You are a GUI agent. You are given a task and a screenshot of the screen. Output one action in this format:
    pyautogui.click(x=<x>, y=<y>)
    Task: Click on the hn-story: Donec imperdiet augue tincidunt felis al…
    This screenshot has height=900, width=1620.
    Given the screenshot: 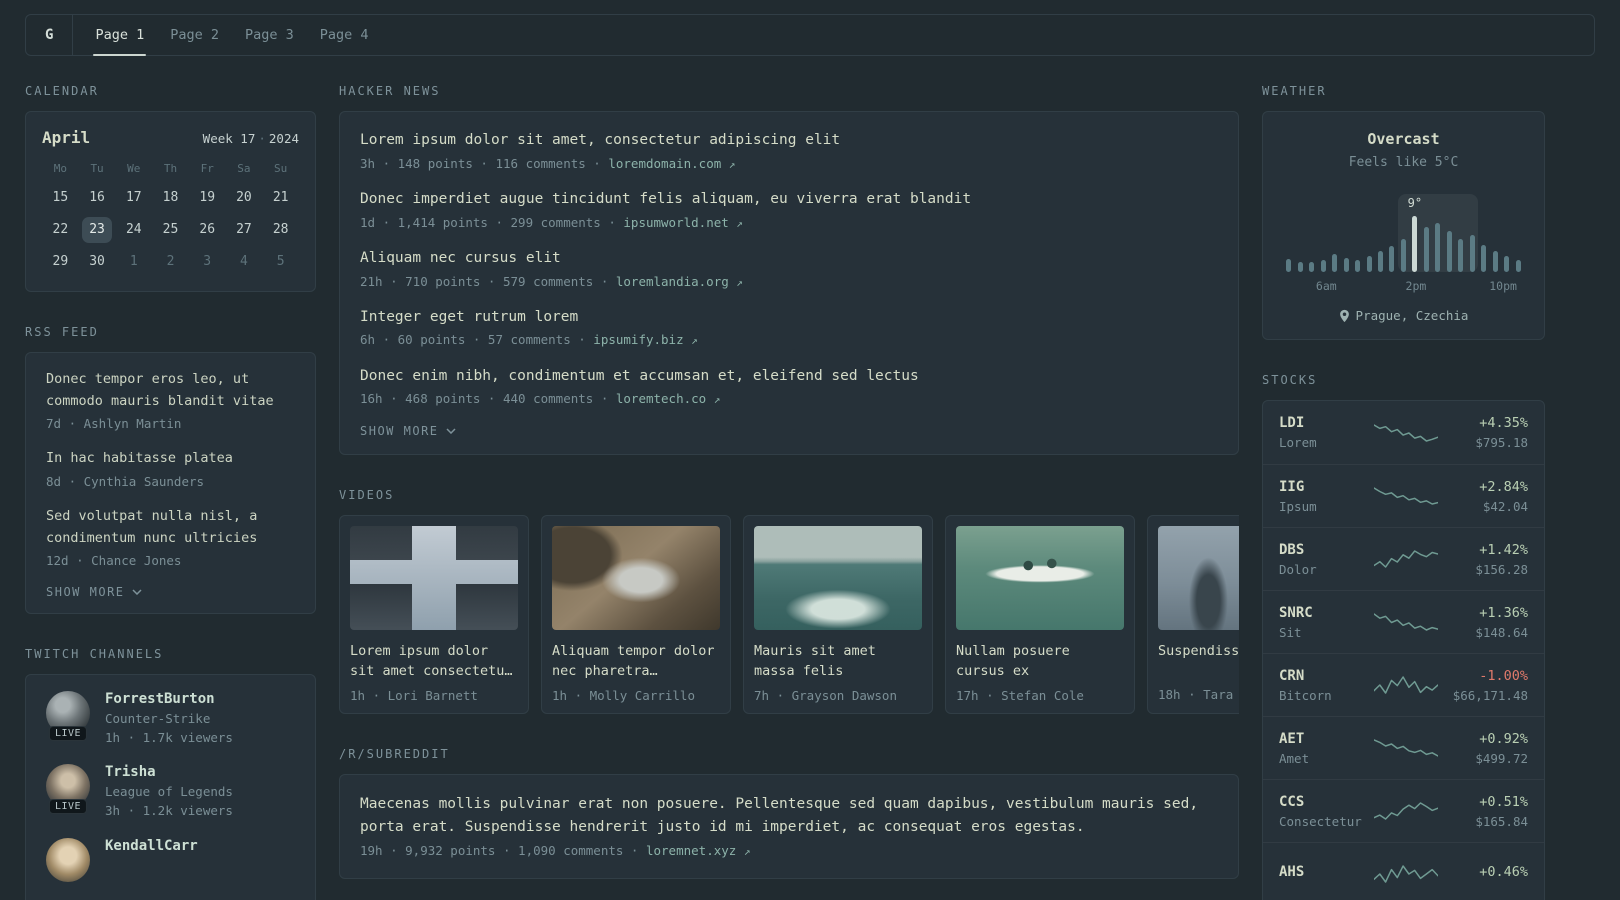 What is the action you would take?
    pyautogui.click(x=789, y=210)
    